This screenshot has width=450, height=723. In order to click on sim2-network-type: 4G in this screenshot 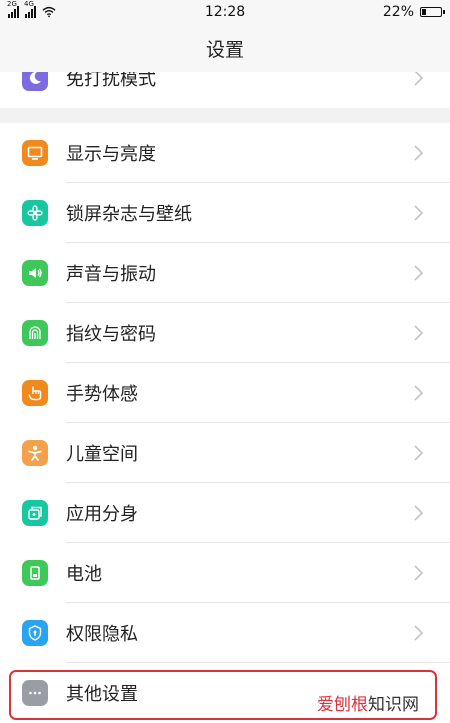, I will do `click(29, 4)`.